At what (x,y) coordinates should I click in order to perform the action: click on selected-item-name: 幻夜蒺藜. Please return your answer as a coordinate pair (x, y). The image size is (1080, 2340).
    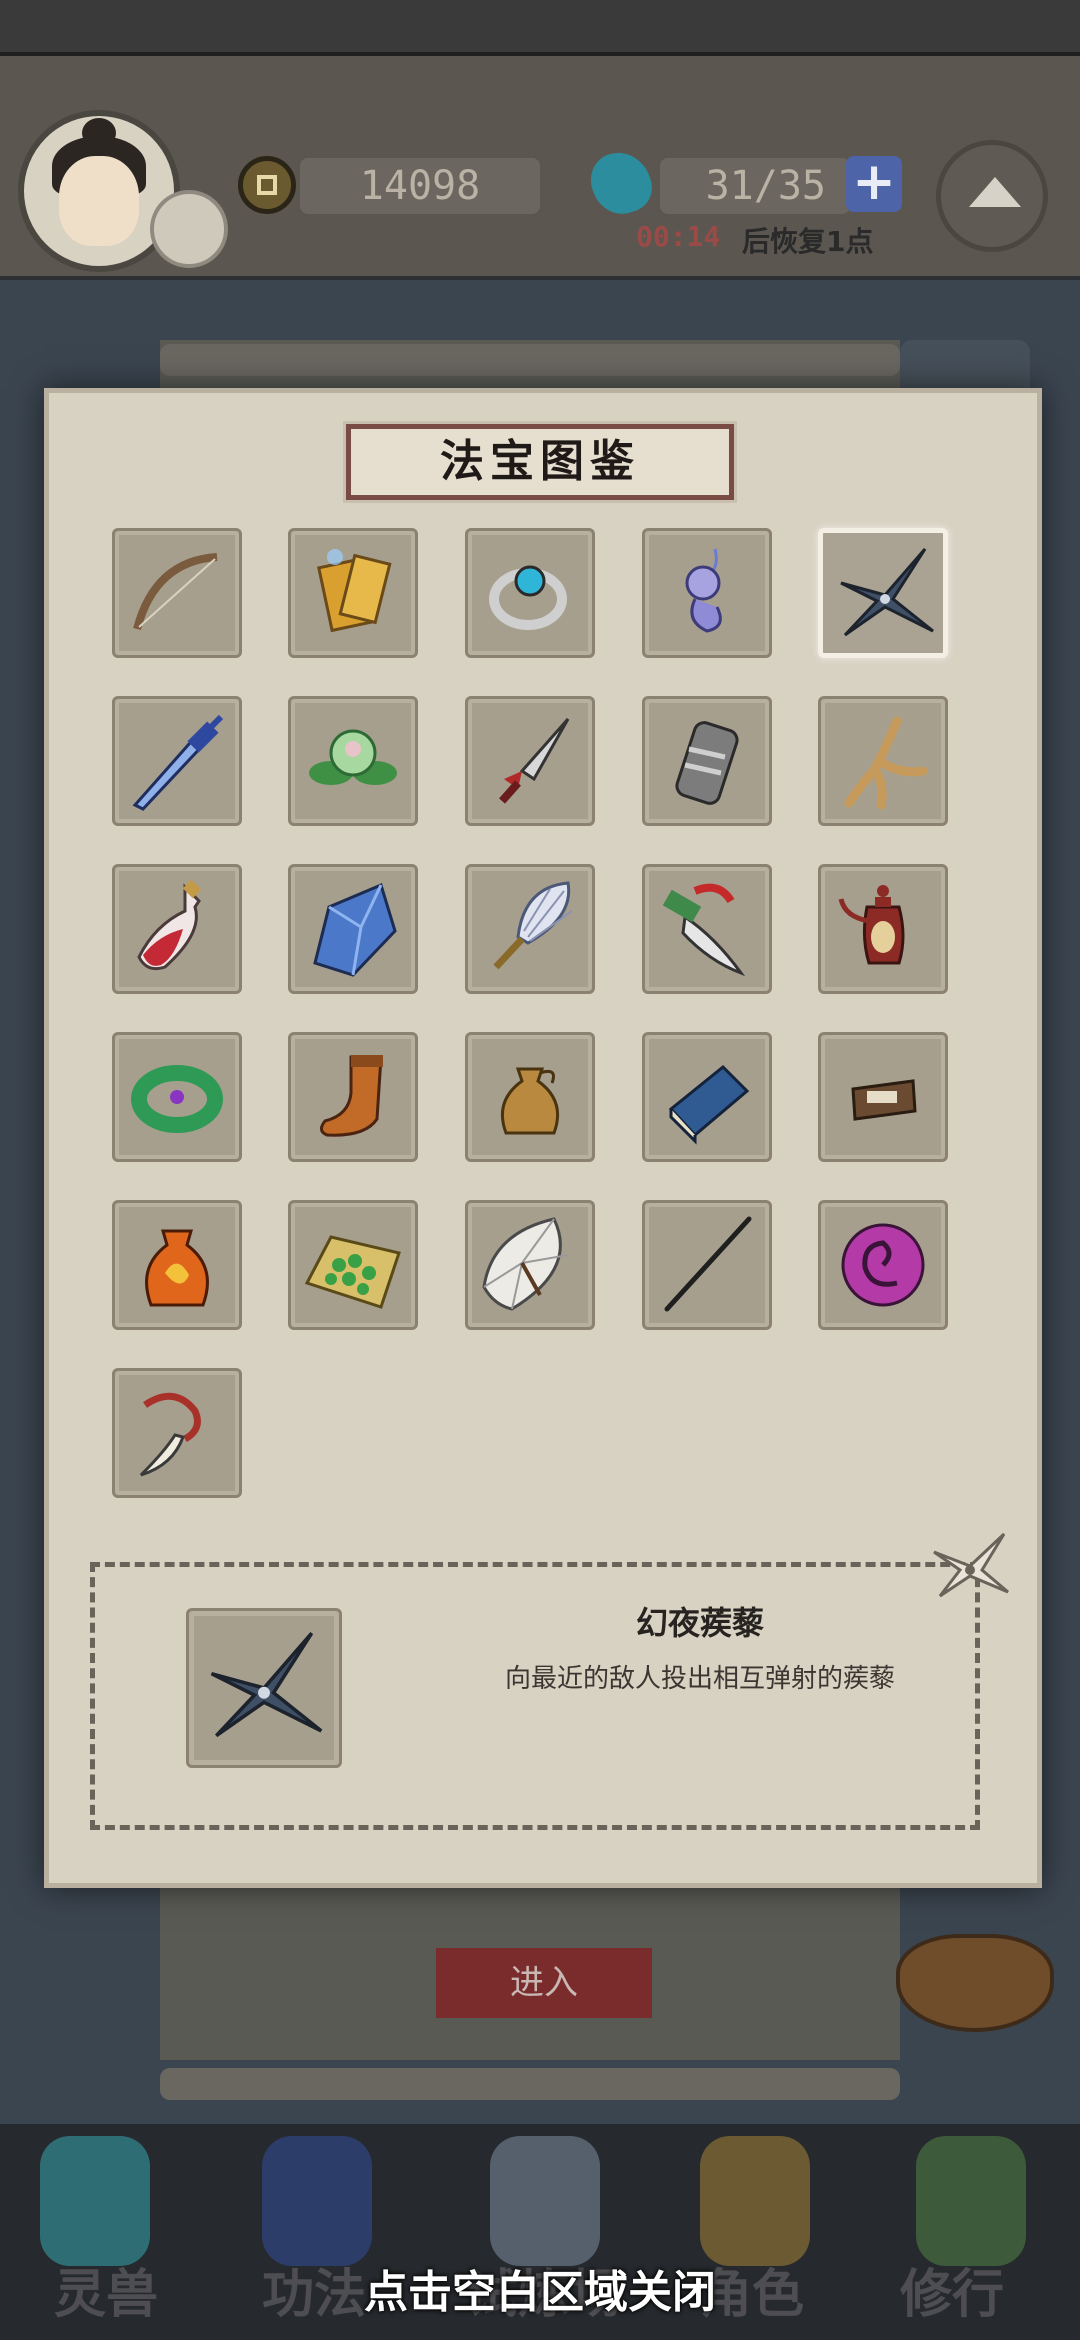
    Looking at the image, I should click on (699, 1623).